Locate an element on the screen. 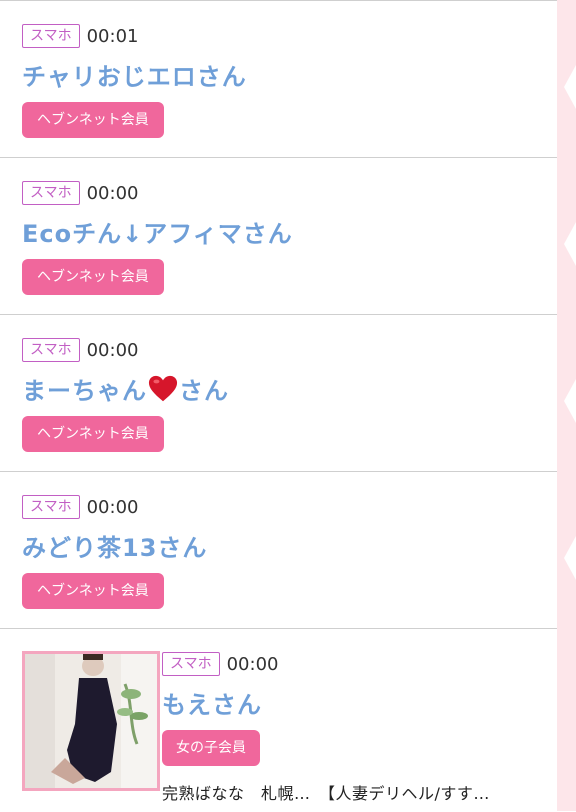 This screenshot has width=576, height=812. access-time: 00:01 is located at coordinates (112, 36).